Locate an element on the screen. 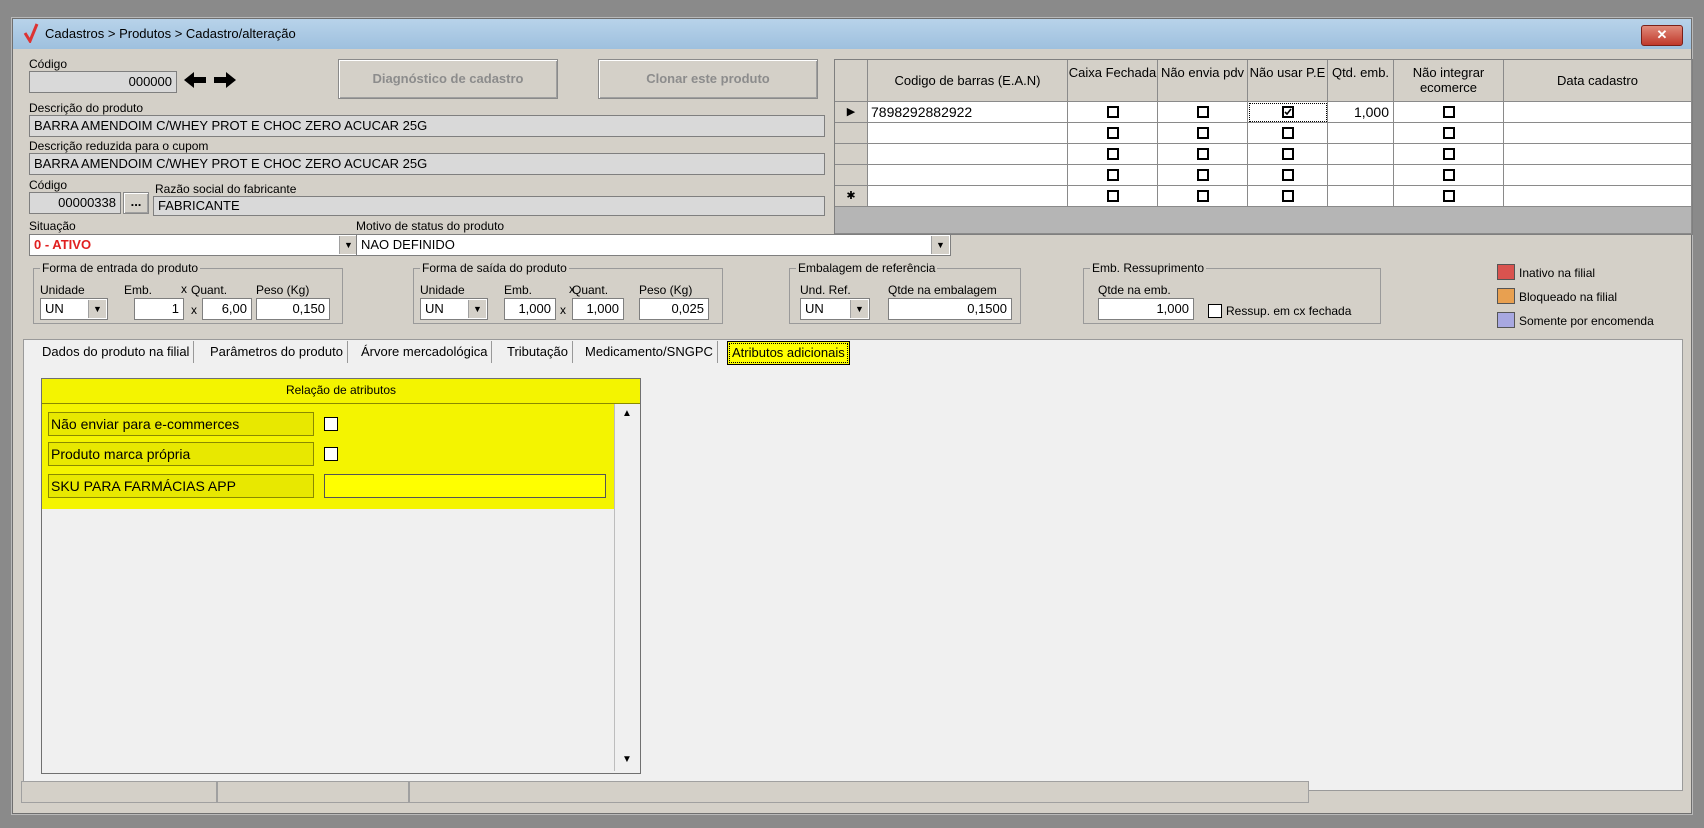 The height and width of the screenshot is (828, 1704). fab-codigo-input: 00000338 is located at coordinates (75, 203).